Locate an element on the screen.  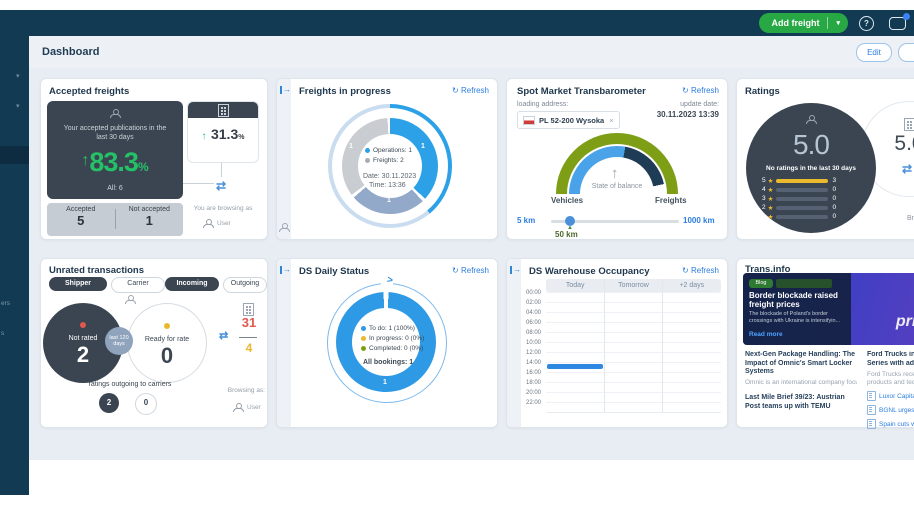
time-label: 04:00 is located at coordinates (533, 313).